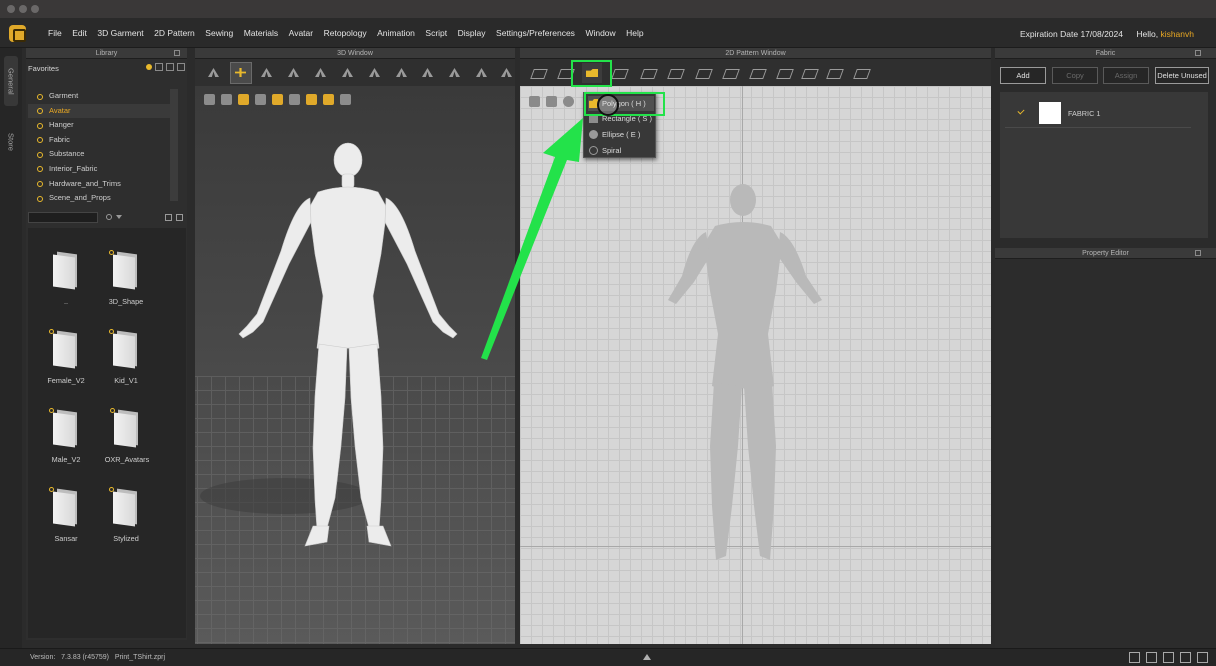 The width and height of the screenshot is (1216, 666). I want to click on arrangement-tool, so click(402, 73).